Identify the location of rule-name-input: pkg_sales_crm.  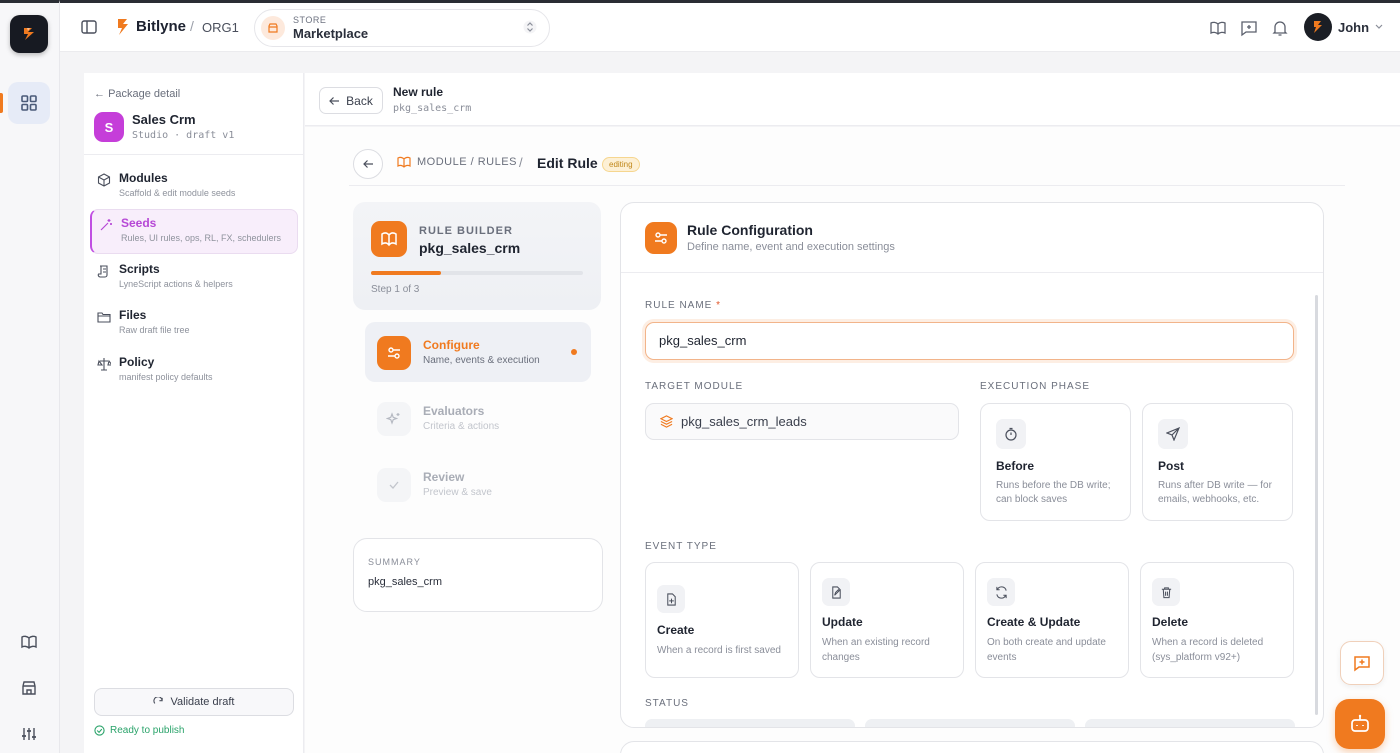
(969, 341).